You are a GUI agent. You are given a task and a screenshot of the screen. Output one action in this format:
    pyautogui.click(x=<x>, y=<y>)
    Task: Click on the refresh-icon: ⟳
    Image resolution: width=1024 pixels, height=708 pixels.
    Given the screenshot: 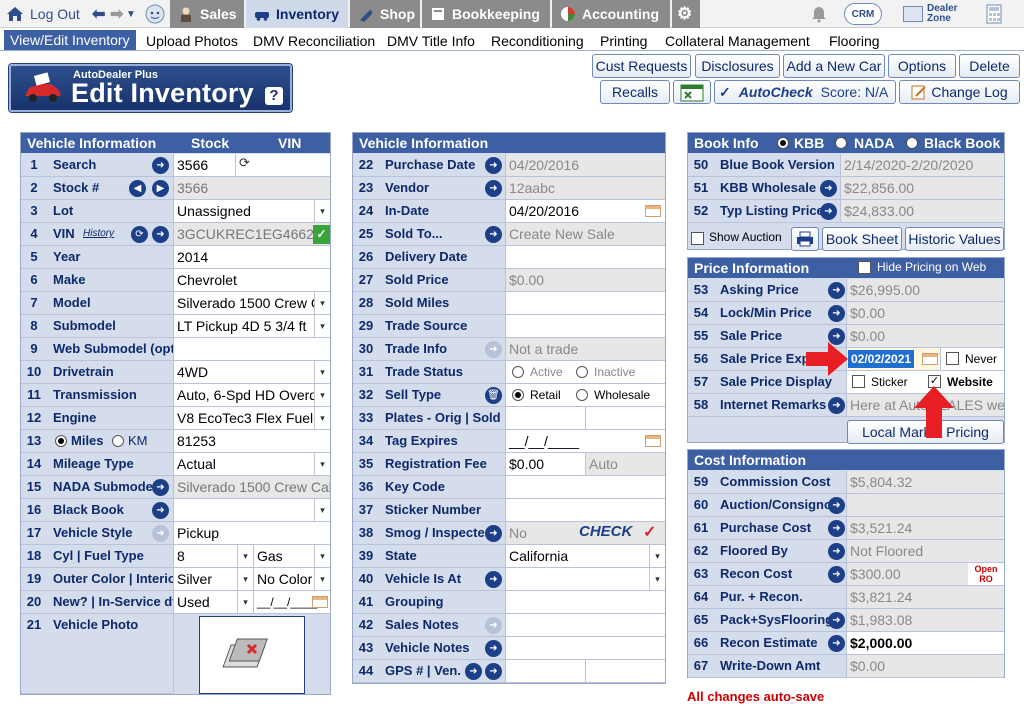 What is the action you would take?
    pyautogui.click(x=244, y=163)
    